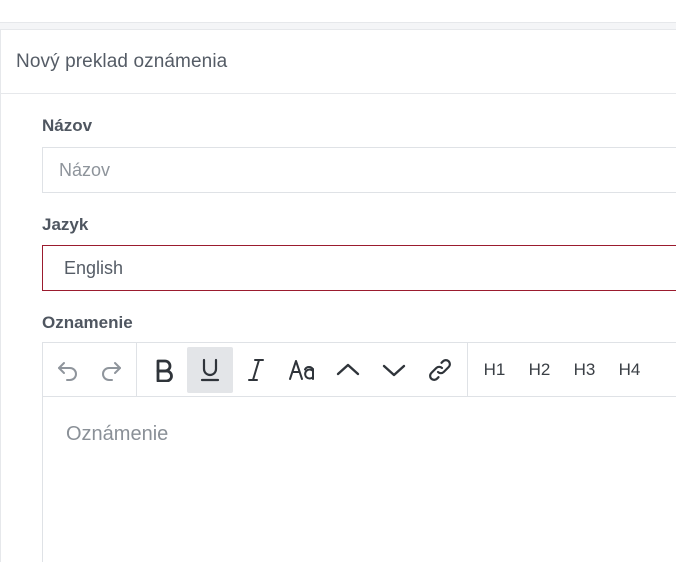  I want to click on editor-content-area: Oznámenie, so click(359, 434).